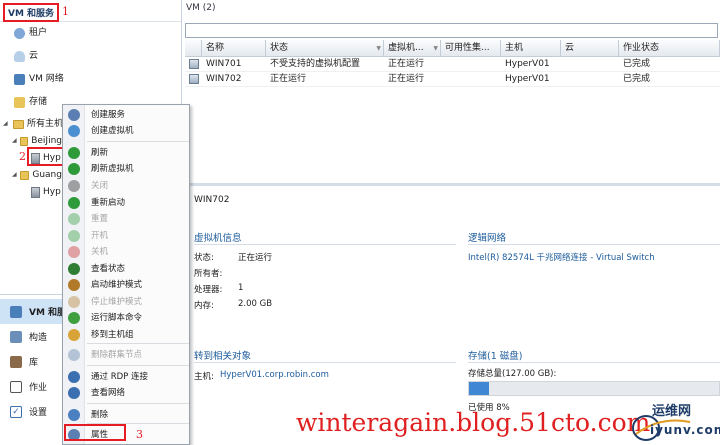 This screenshot has width=720, height=445. What do you see at coordinates (16, 411) in the screenshot?
I see `settings-check-icon: ✓` at bounding box center [16, 411].